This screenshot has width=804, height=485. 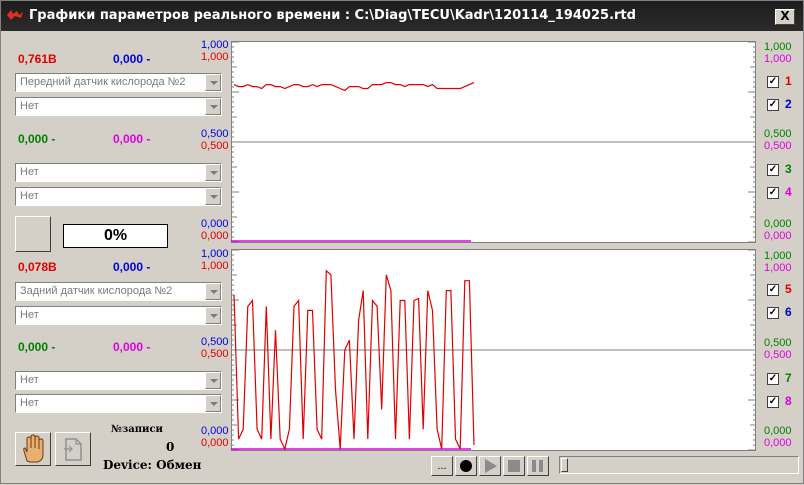 I want to click on axis-right-mid-mag: 0,500, so click(x=778, y=146).